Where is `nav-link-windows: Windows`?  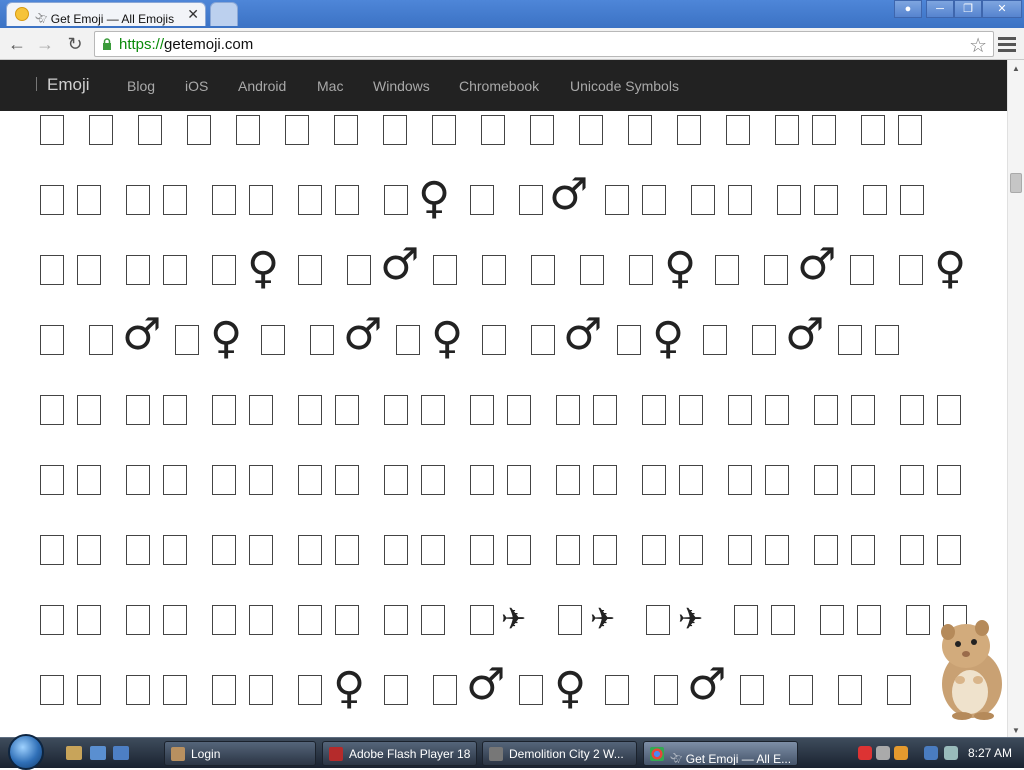
nav-link-windows: Windows is located at coordinates (401, 86).